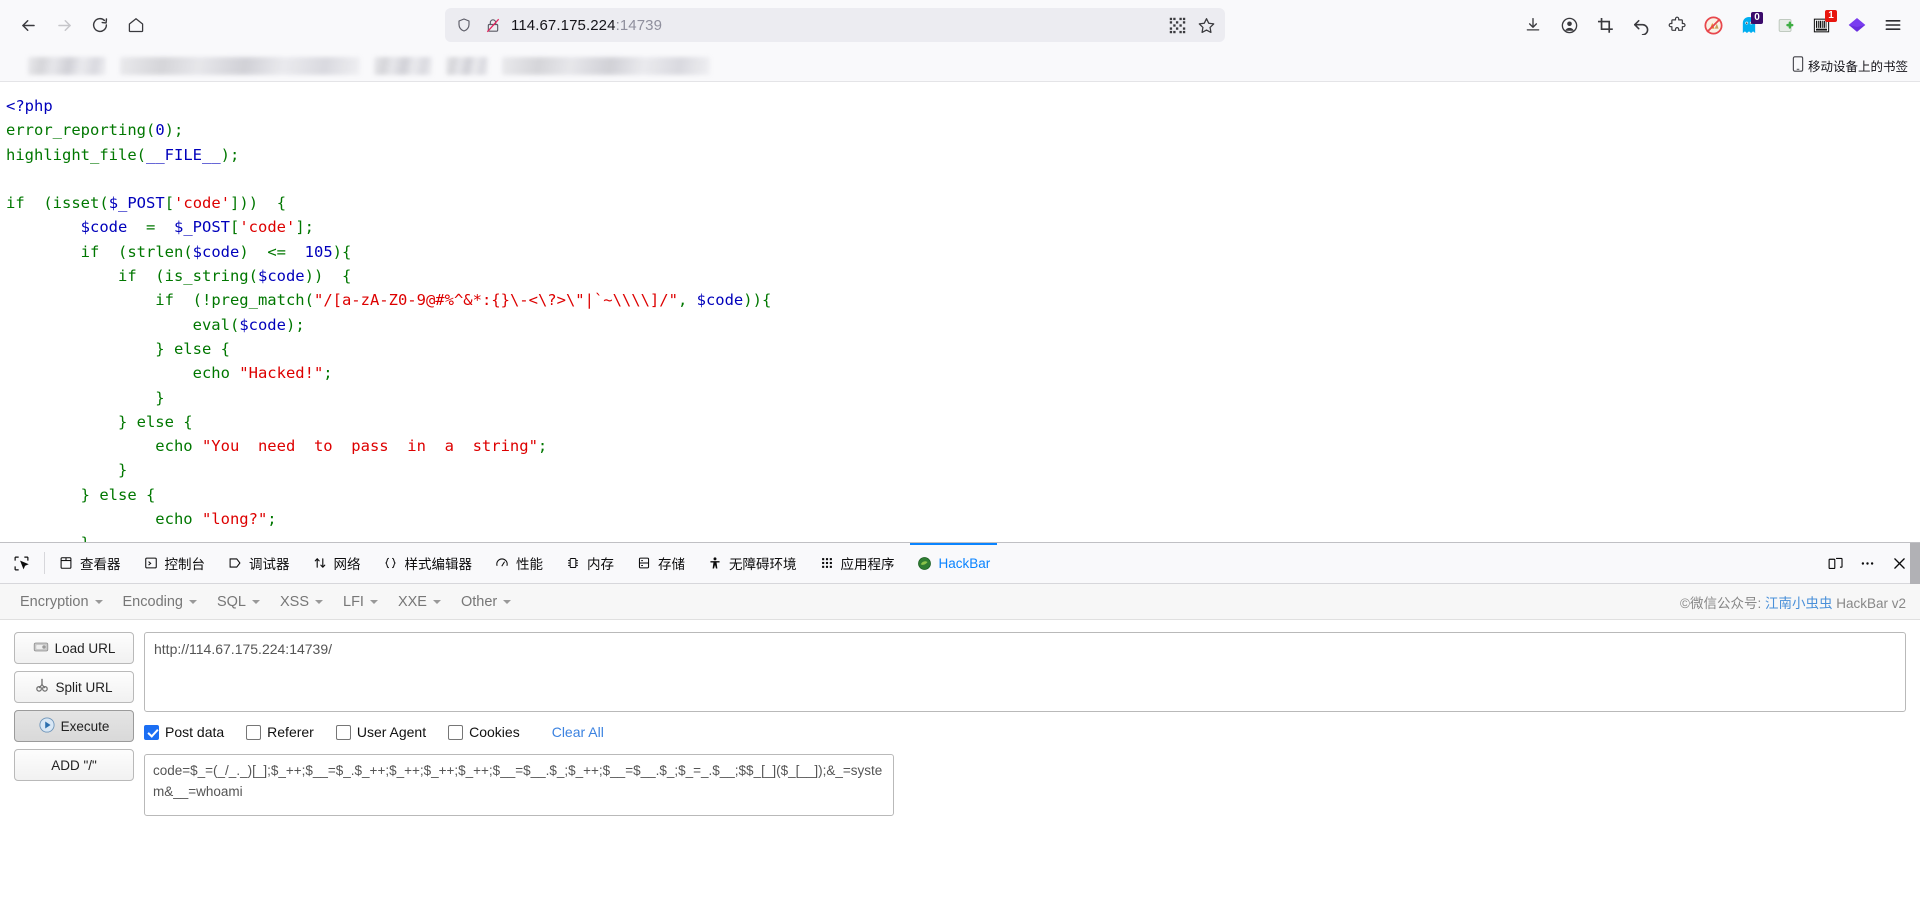  Describe the element at coordinates (74, 648) in the screenshot. I see `load-url-button: Load URL` at that location.